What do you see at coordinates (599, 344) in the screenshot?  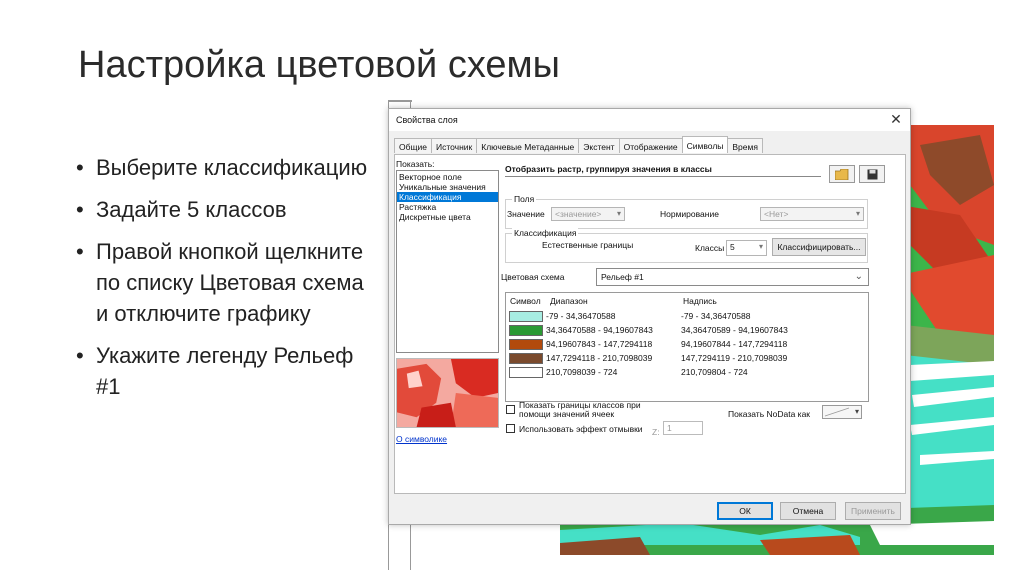 I see `class-range: 94,19607843 - 147,7294118` at bounding box center [599, 344].